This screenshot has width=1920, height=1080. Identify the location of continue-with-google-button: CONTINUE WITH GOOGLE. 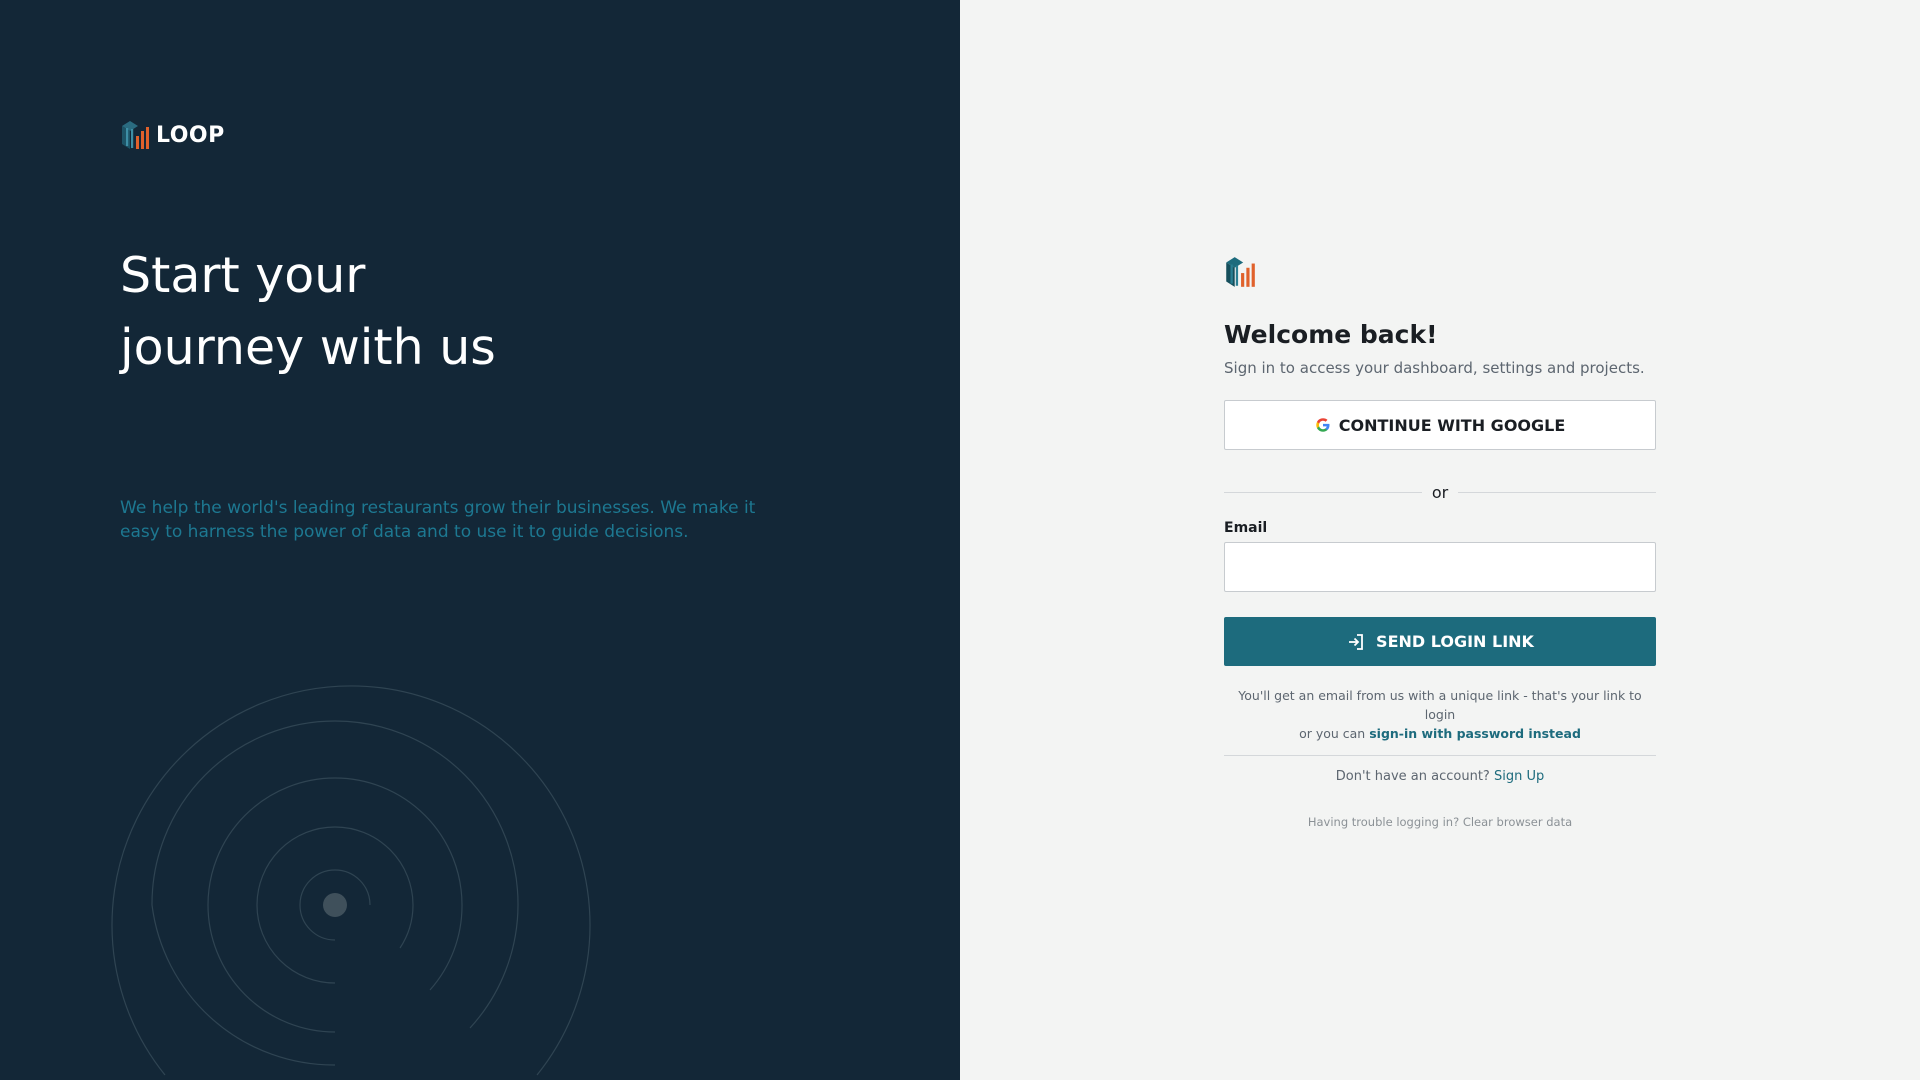
(1440, 425).